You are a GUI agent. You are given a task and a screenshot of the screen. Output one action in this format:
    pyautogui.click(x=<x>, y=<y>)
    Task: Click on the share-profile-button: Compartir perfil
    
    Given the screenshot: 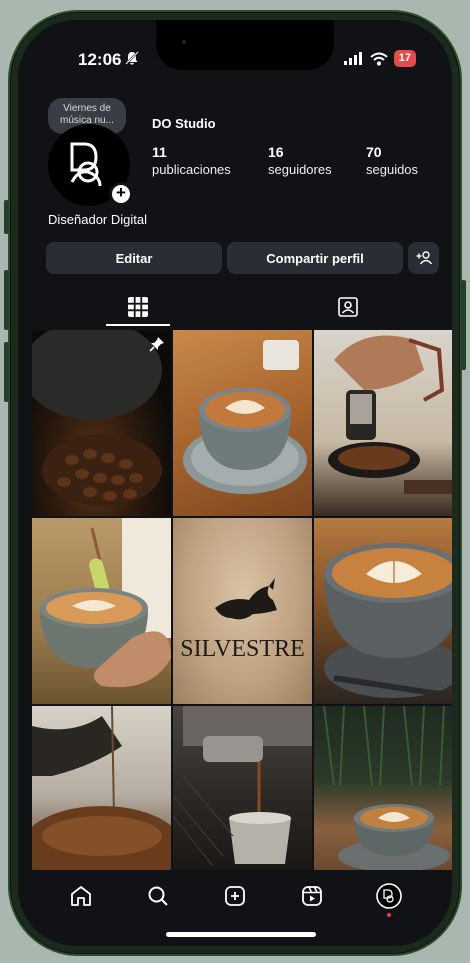 What is the action you would take?
    pyautogui.click(x=315, y=258)
    